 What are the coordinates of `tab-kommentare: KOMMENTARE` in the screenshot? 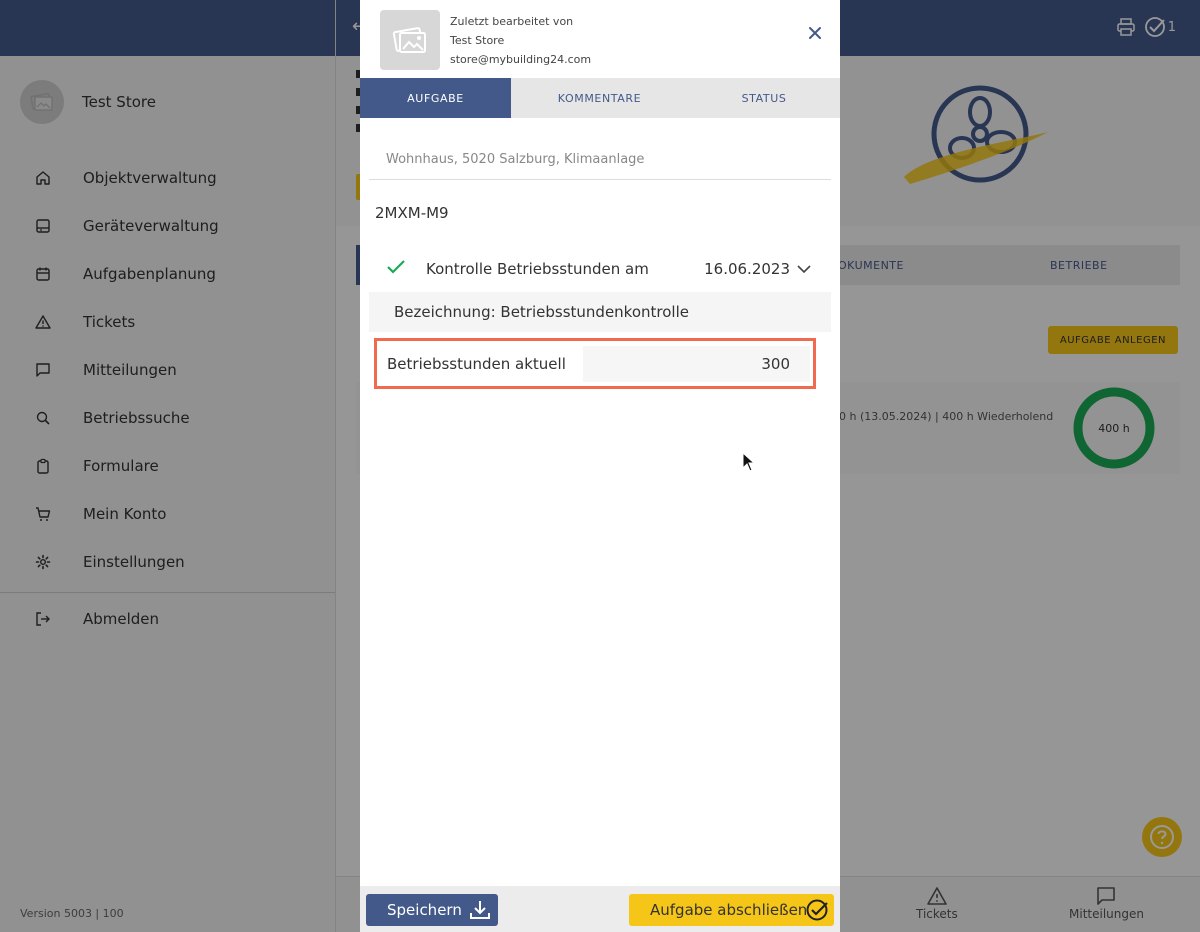 It's located at (599, 98).